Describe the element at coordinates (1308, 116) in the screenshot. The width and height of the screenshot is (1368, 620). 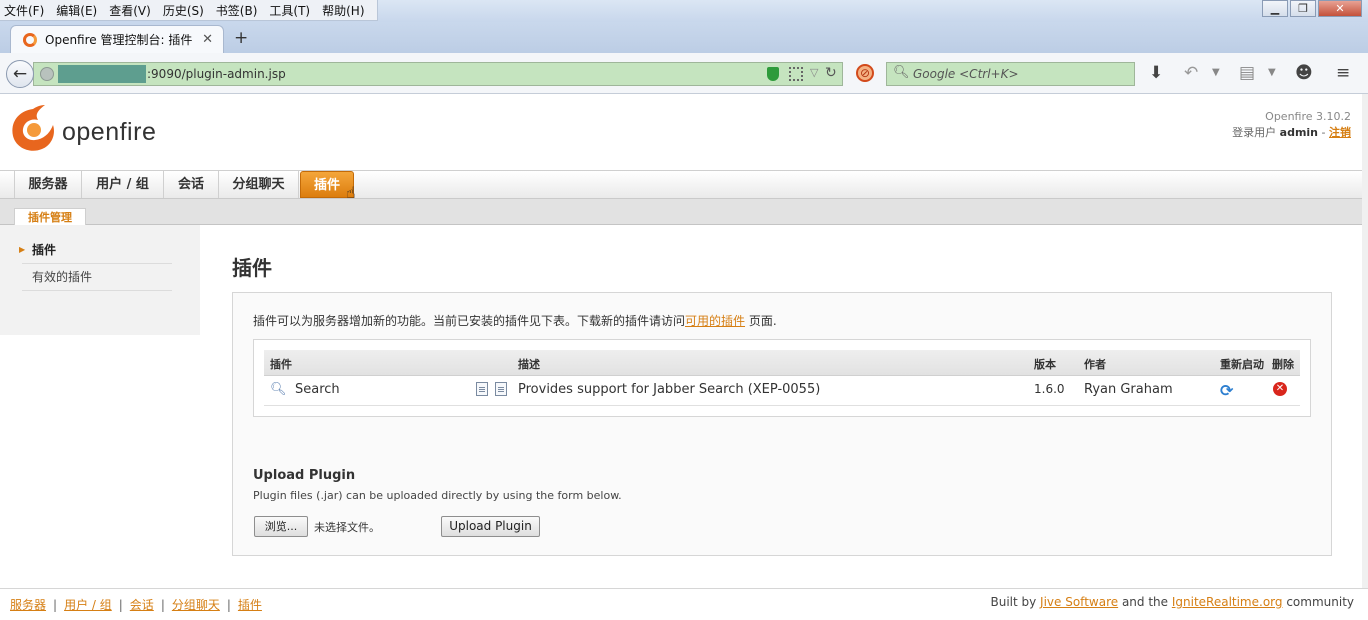
I see `version-label: Openfire 3.10.2` at that location.